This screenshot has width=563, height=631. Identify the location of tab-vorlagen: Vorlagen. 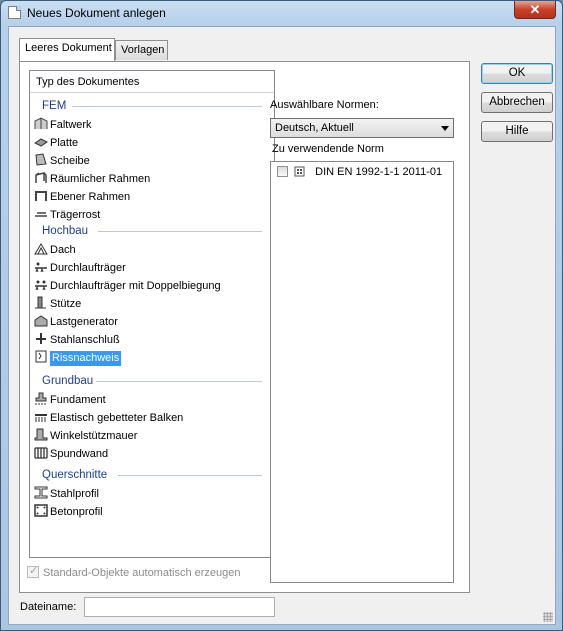
(141, 50).